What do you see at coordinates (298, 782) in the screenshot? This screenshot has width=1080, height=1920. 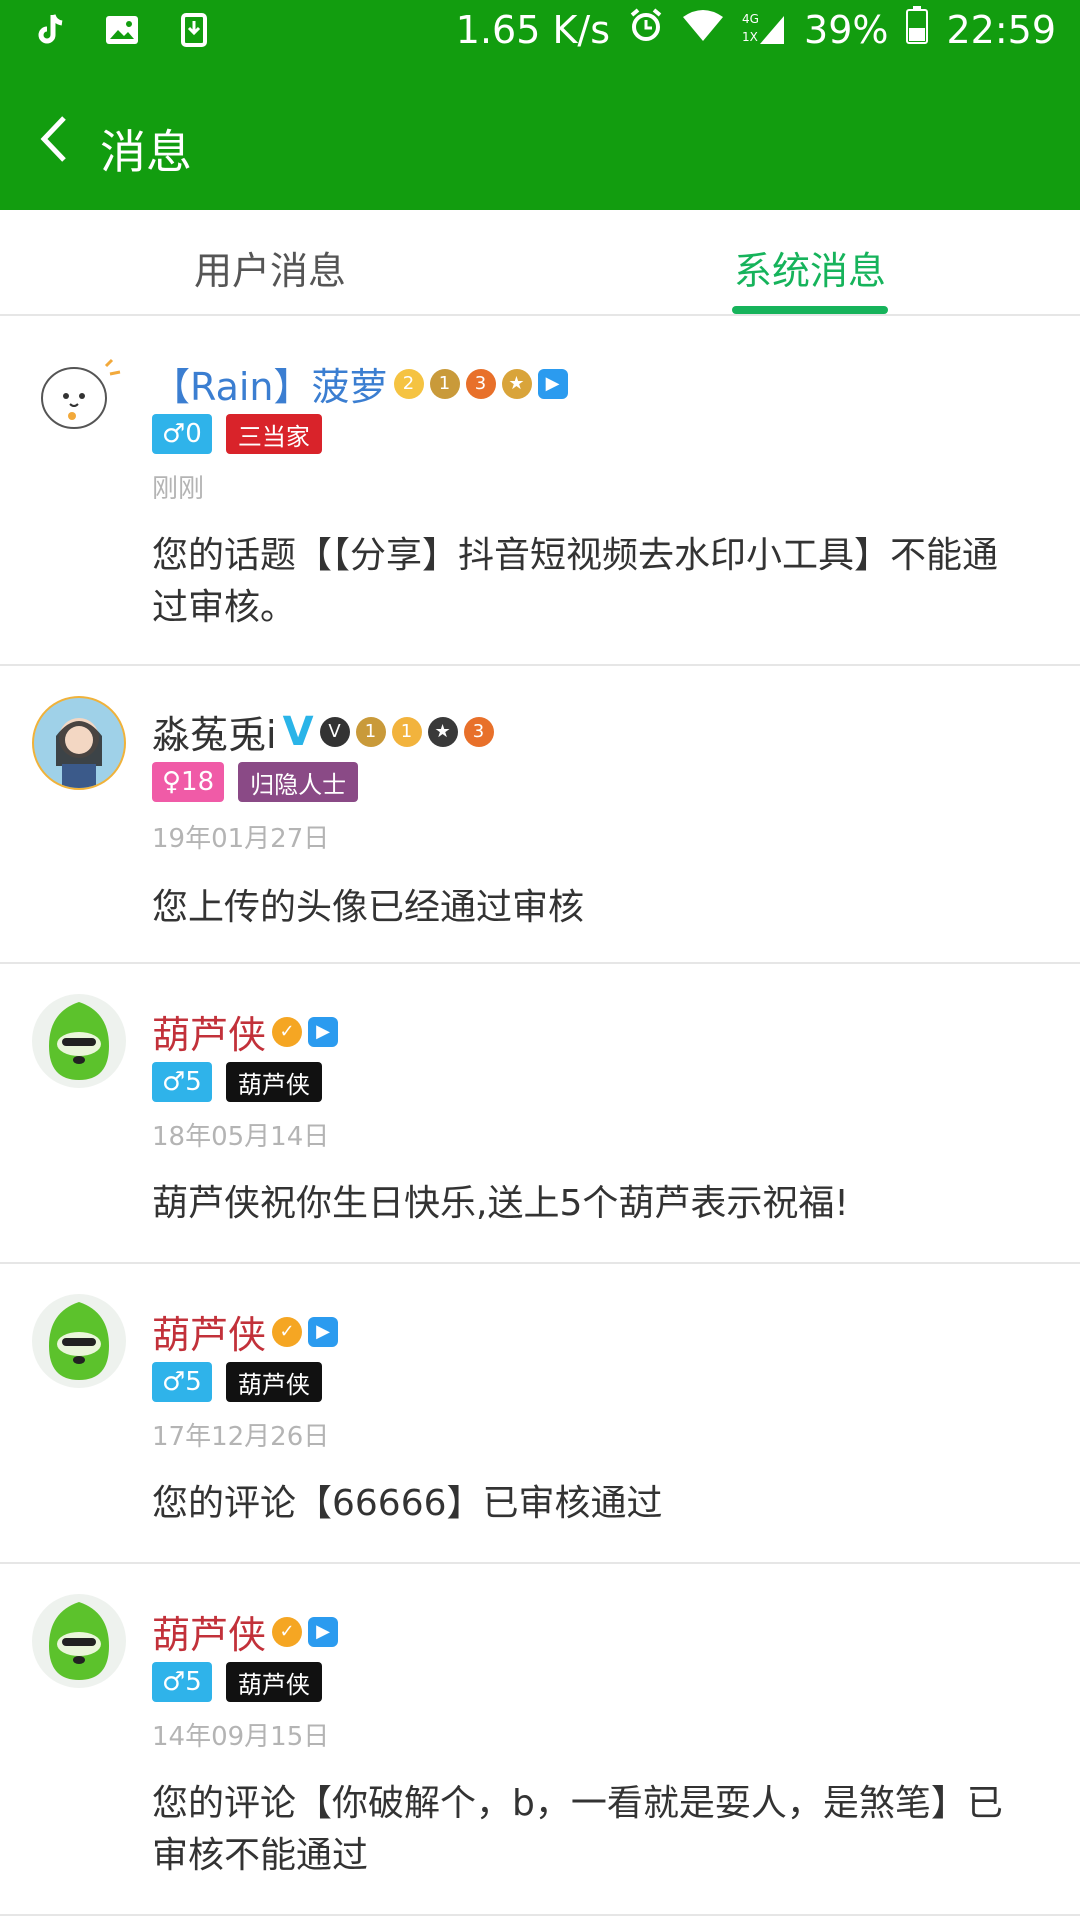 I see `rank-badge: 归隐人士` at bounding box center [298, 782].